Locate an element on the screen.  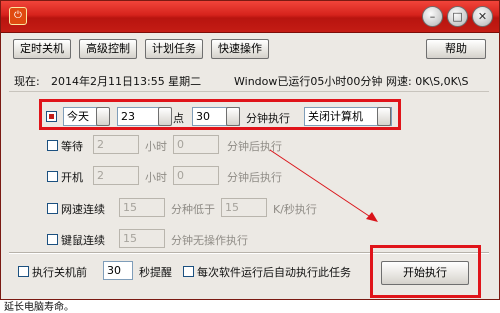
wait-minutes-field: 0 is located at coordinates (196, 144).